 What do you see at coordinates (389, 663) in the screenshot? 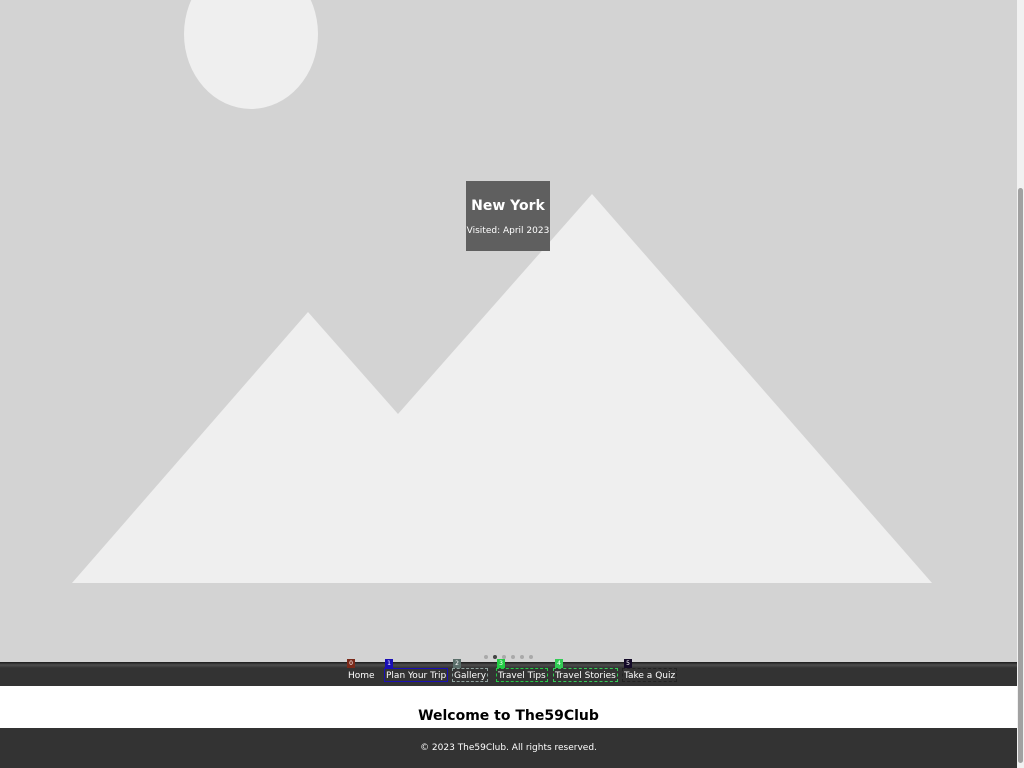
I see `nav-badge-1: 1` at bounding box center [389, 663].